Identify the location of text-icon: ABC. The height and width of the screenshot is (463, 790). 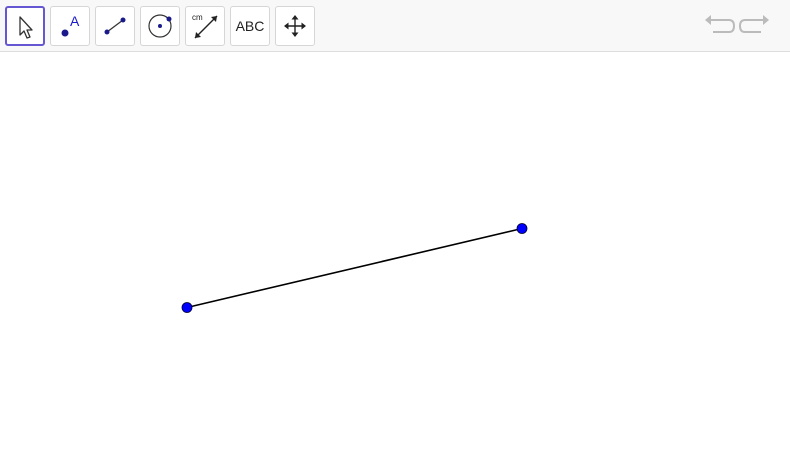
(250, 26).